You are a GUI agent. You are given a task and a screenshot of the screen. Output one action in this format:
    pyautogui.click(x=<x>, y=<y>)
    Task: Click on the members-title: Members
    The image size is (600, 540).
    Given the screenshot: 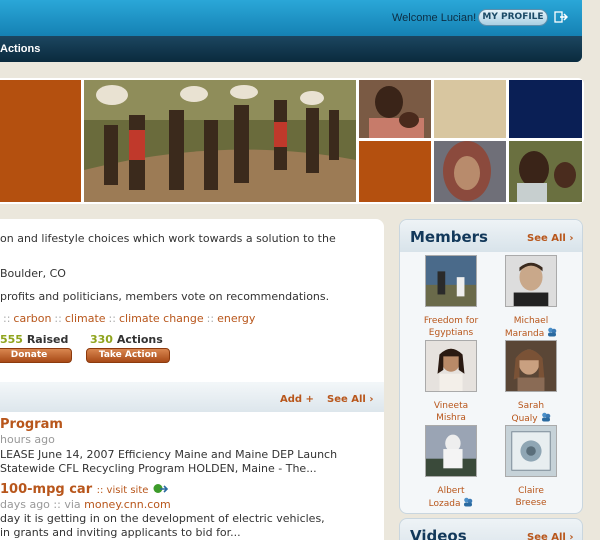 What is the action you would take?
    pyautogui.click(x=449, y=237)
    